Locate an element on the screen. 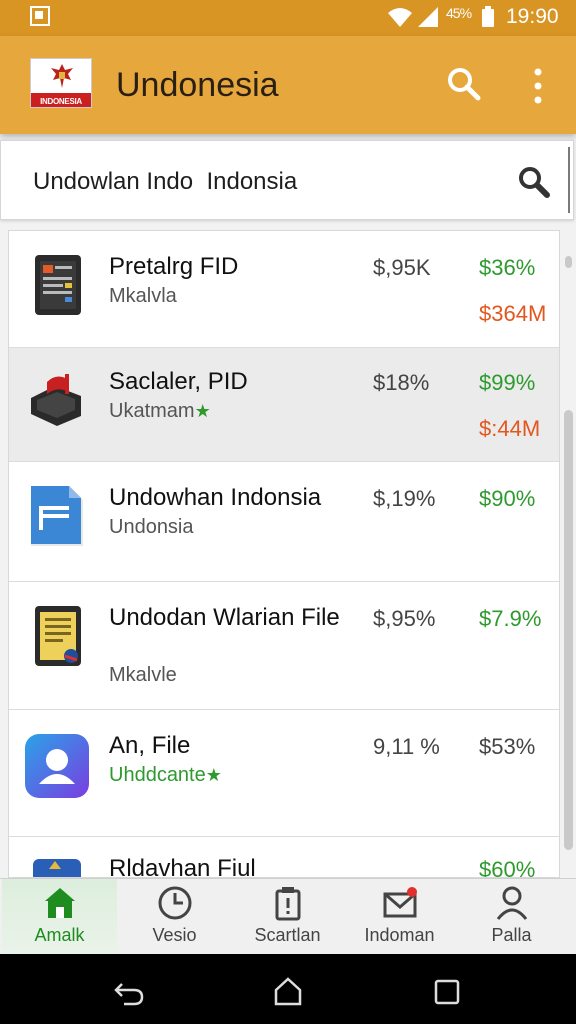 This screenshot has width=576, height=1024. item-value-change: $90% is located at coordinates (507, 498).